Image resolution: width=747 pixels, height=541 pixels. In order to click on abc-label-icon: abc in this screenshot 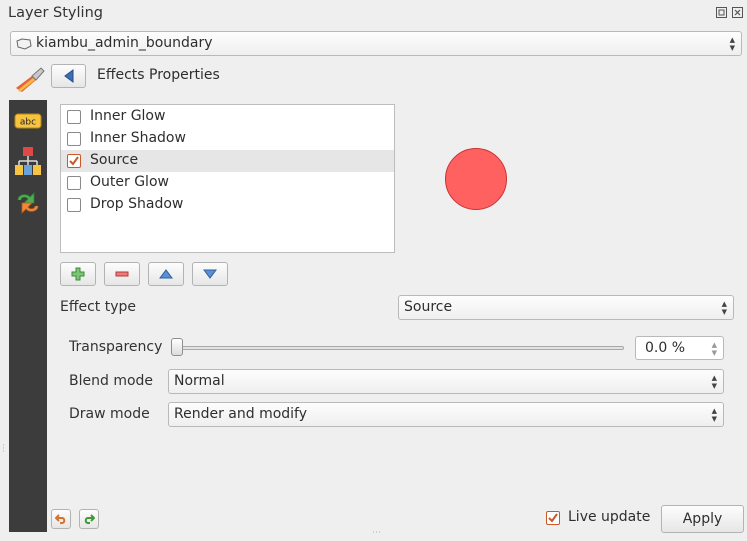, I will do `click(28, 121)`.